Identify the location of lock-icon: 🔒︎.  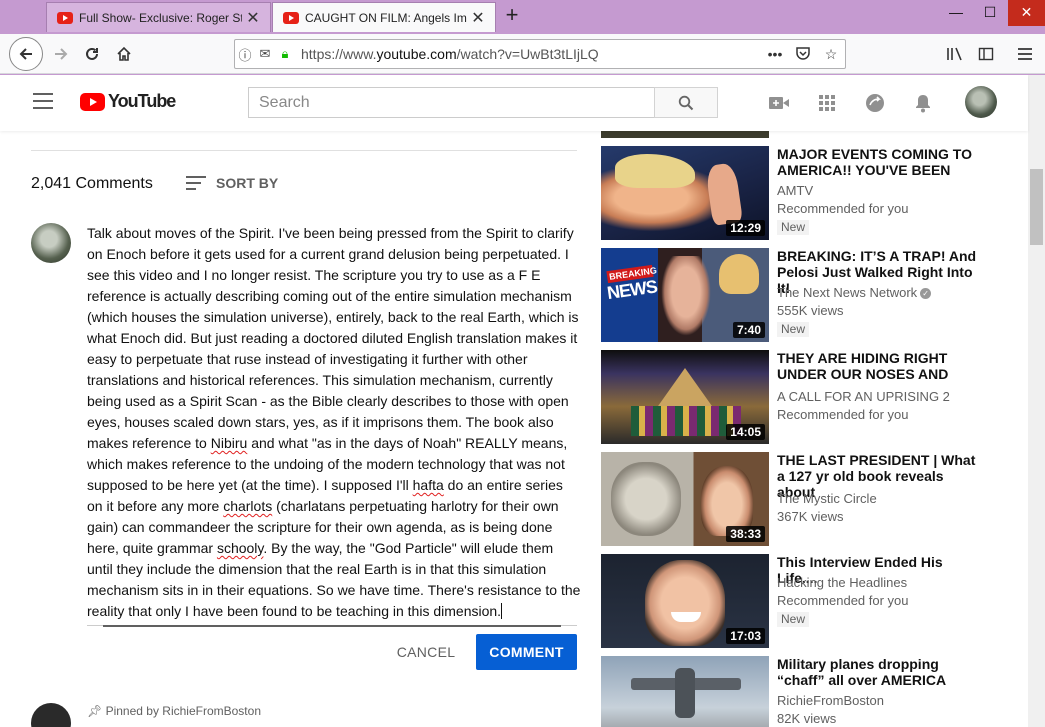
(285, 54).